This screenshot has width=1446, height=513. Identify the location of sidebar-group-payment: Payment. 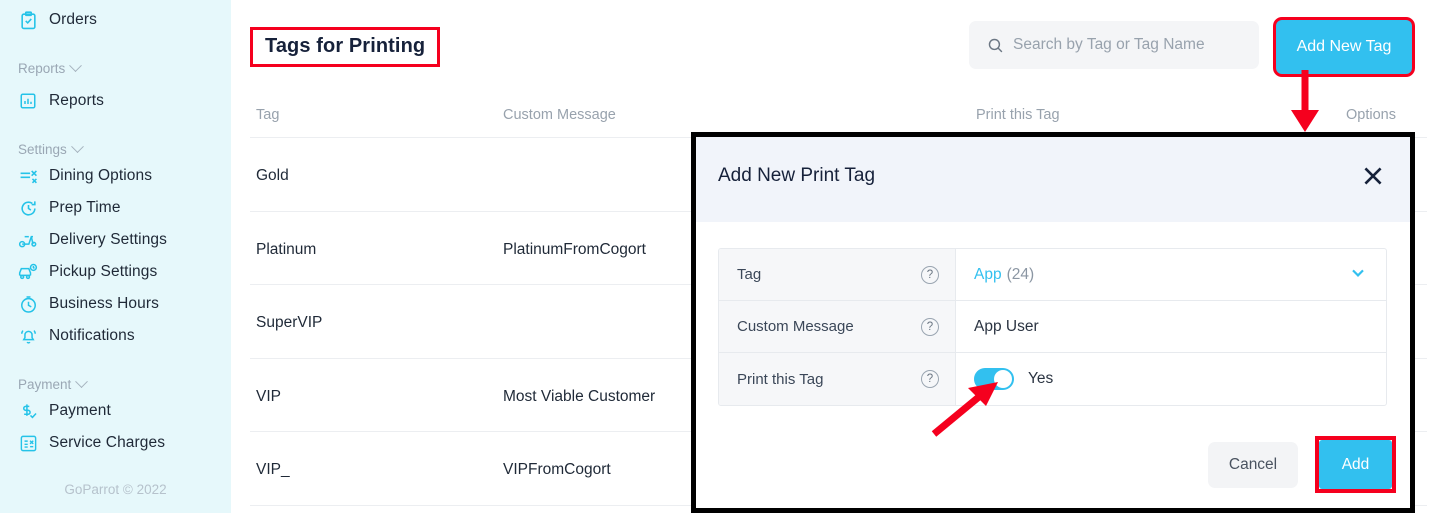
(115, 384).